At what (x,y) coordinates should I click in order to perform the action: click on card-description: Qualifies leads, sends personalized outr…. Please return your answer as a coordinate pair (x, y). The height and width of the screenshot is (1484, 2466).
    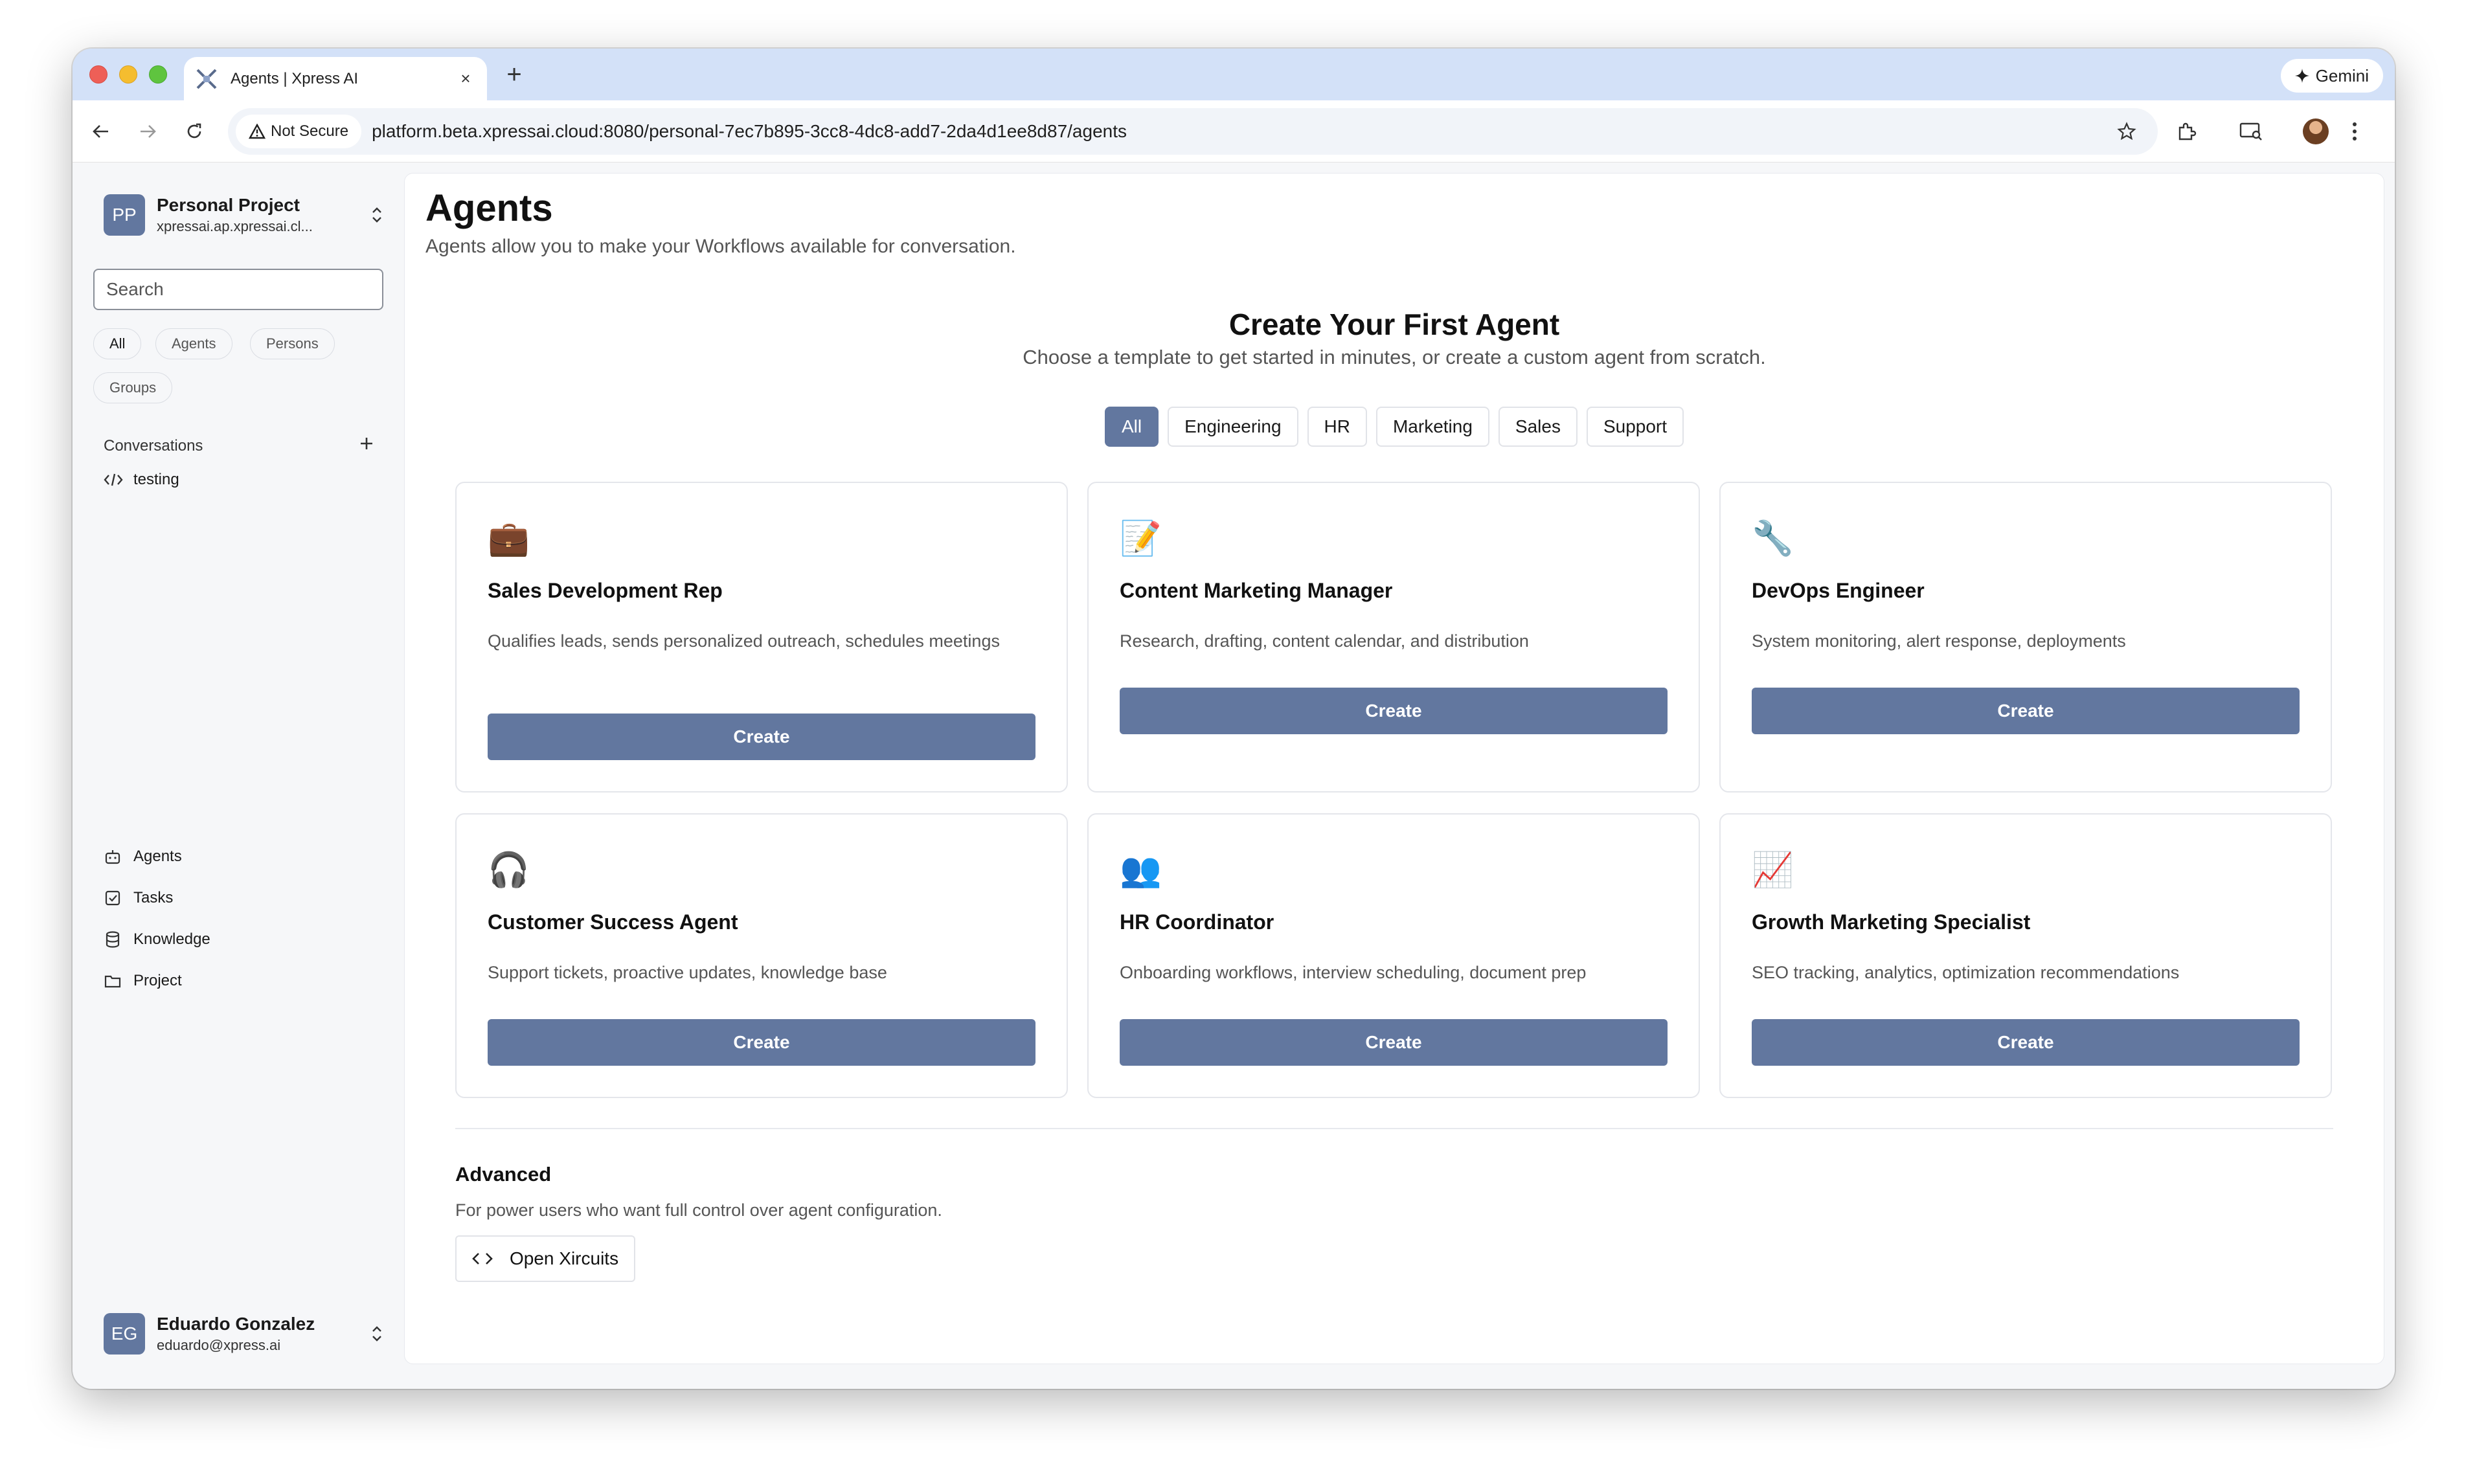
    Looking at the image, I should click on (744, 641).